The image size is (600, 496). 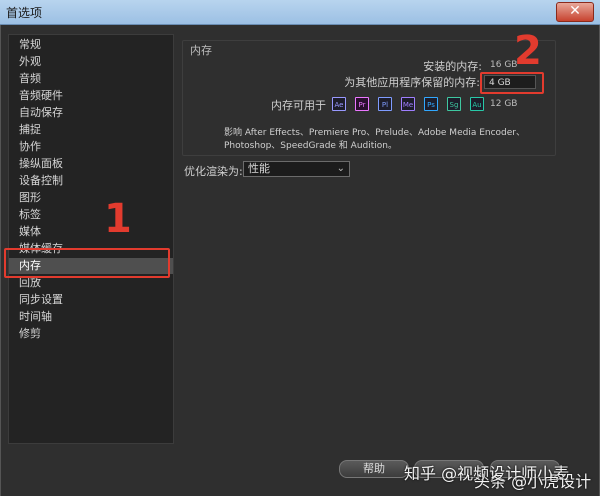 I want to click on optimize-render-select: 性能 ⌄, so click(x=296, y=169).